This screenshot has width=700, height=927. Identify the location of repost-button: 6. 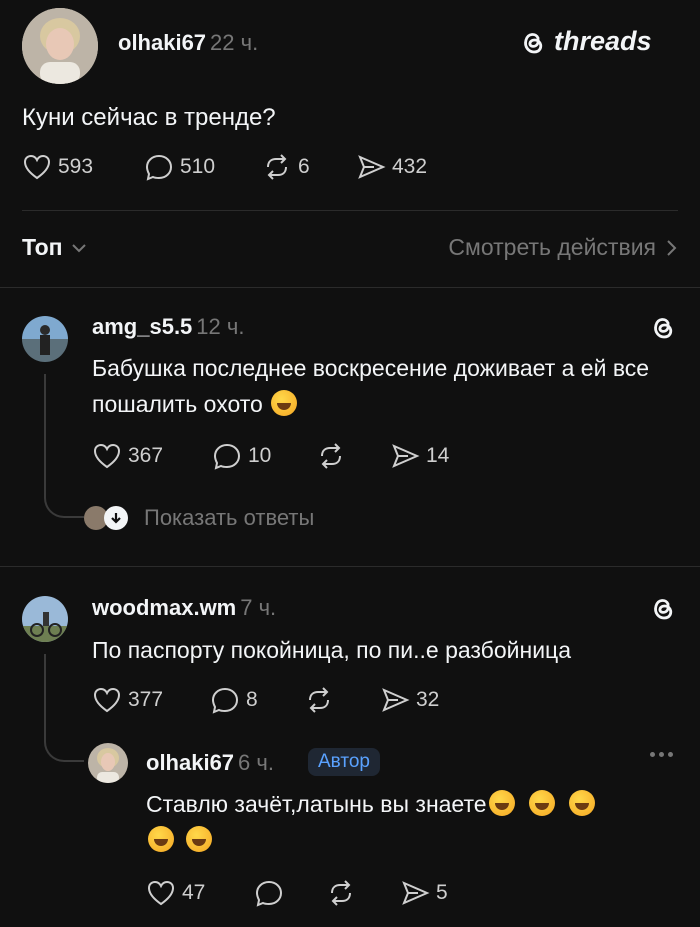
(286, 167).